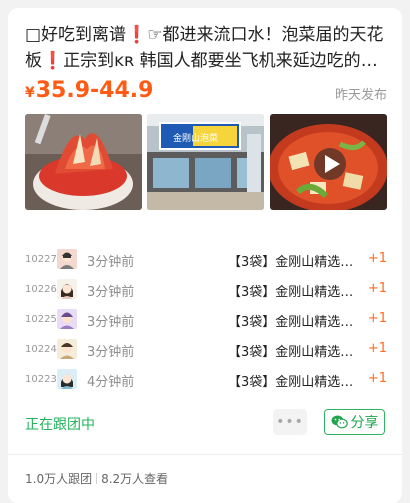 The height and width of the screenshot is (503, 410). I want to click on publish-time: 昨天发布, so click(360, 95).